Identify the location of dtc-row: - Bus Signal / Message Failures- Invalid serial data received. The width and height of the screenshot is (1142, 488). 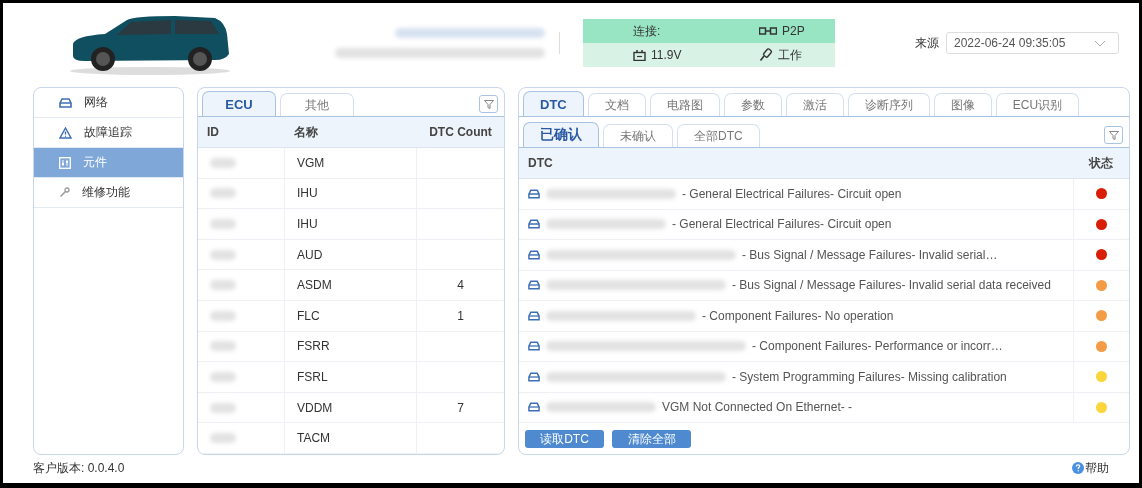
(824, 285).